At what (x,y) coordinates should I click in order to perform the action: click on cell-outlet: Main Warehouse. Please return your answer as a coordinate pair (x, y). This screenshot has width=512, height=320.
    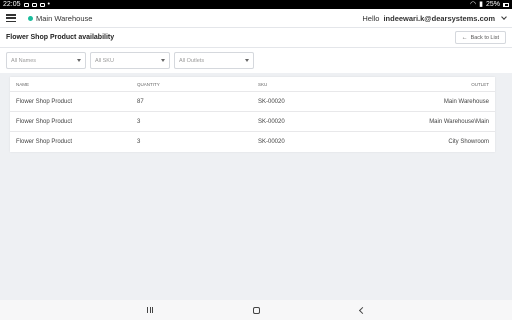
    Looking at the image, I should click on (466, 101).